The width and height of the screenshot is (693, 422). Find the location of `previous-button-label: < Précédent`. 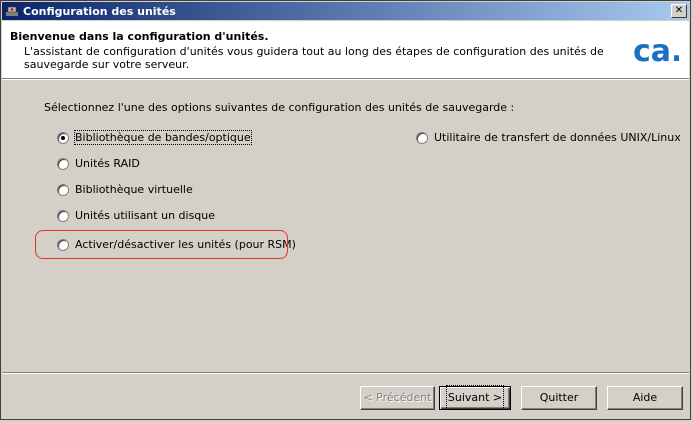

previous-button-label: < Précédent is located at coordinates (397, 397).